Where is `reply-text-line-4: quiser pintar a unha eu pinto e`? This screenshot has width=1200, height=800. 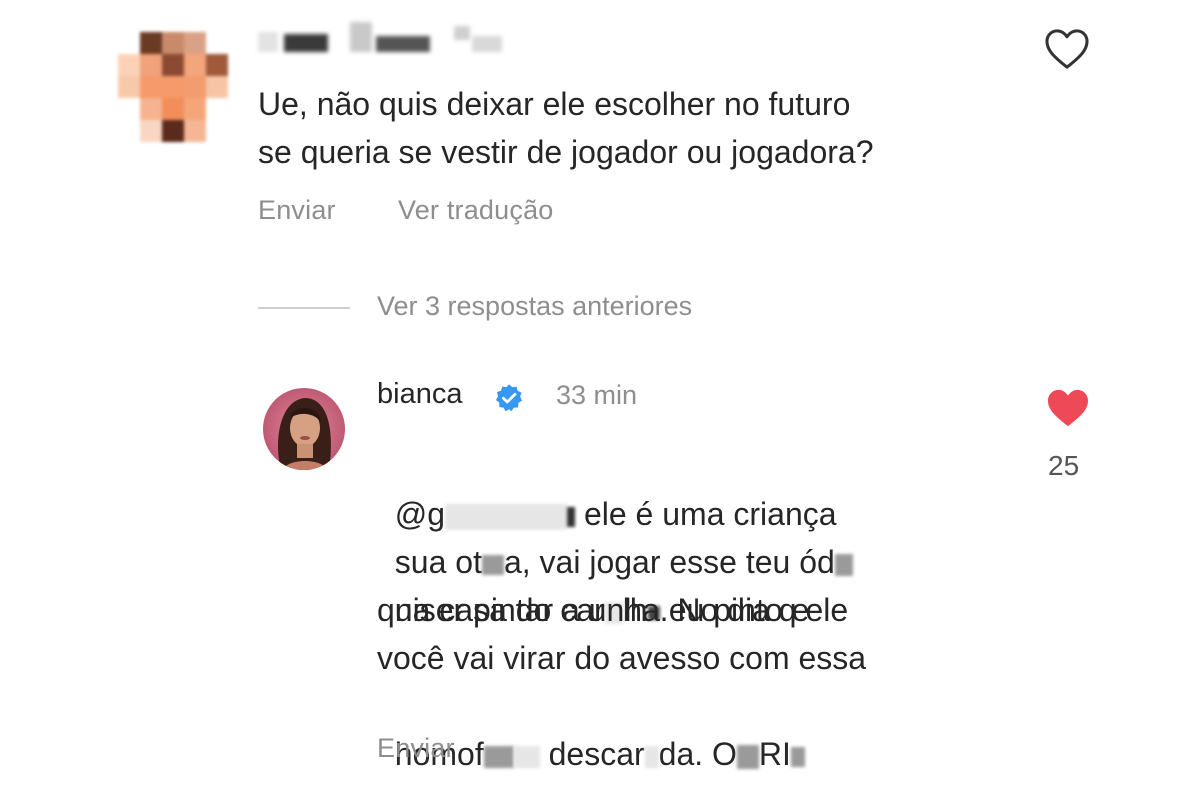
reply-text-line-4: quiser pintar a unha eu pinto e is located at coordinates (593, 610).